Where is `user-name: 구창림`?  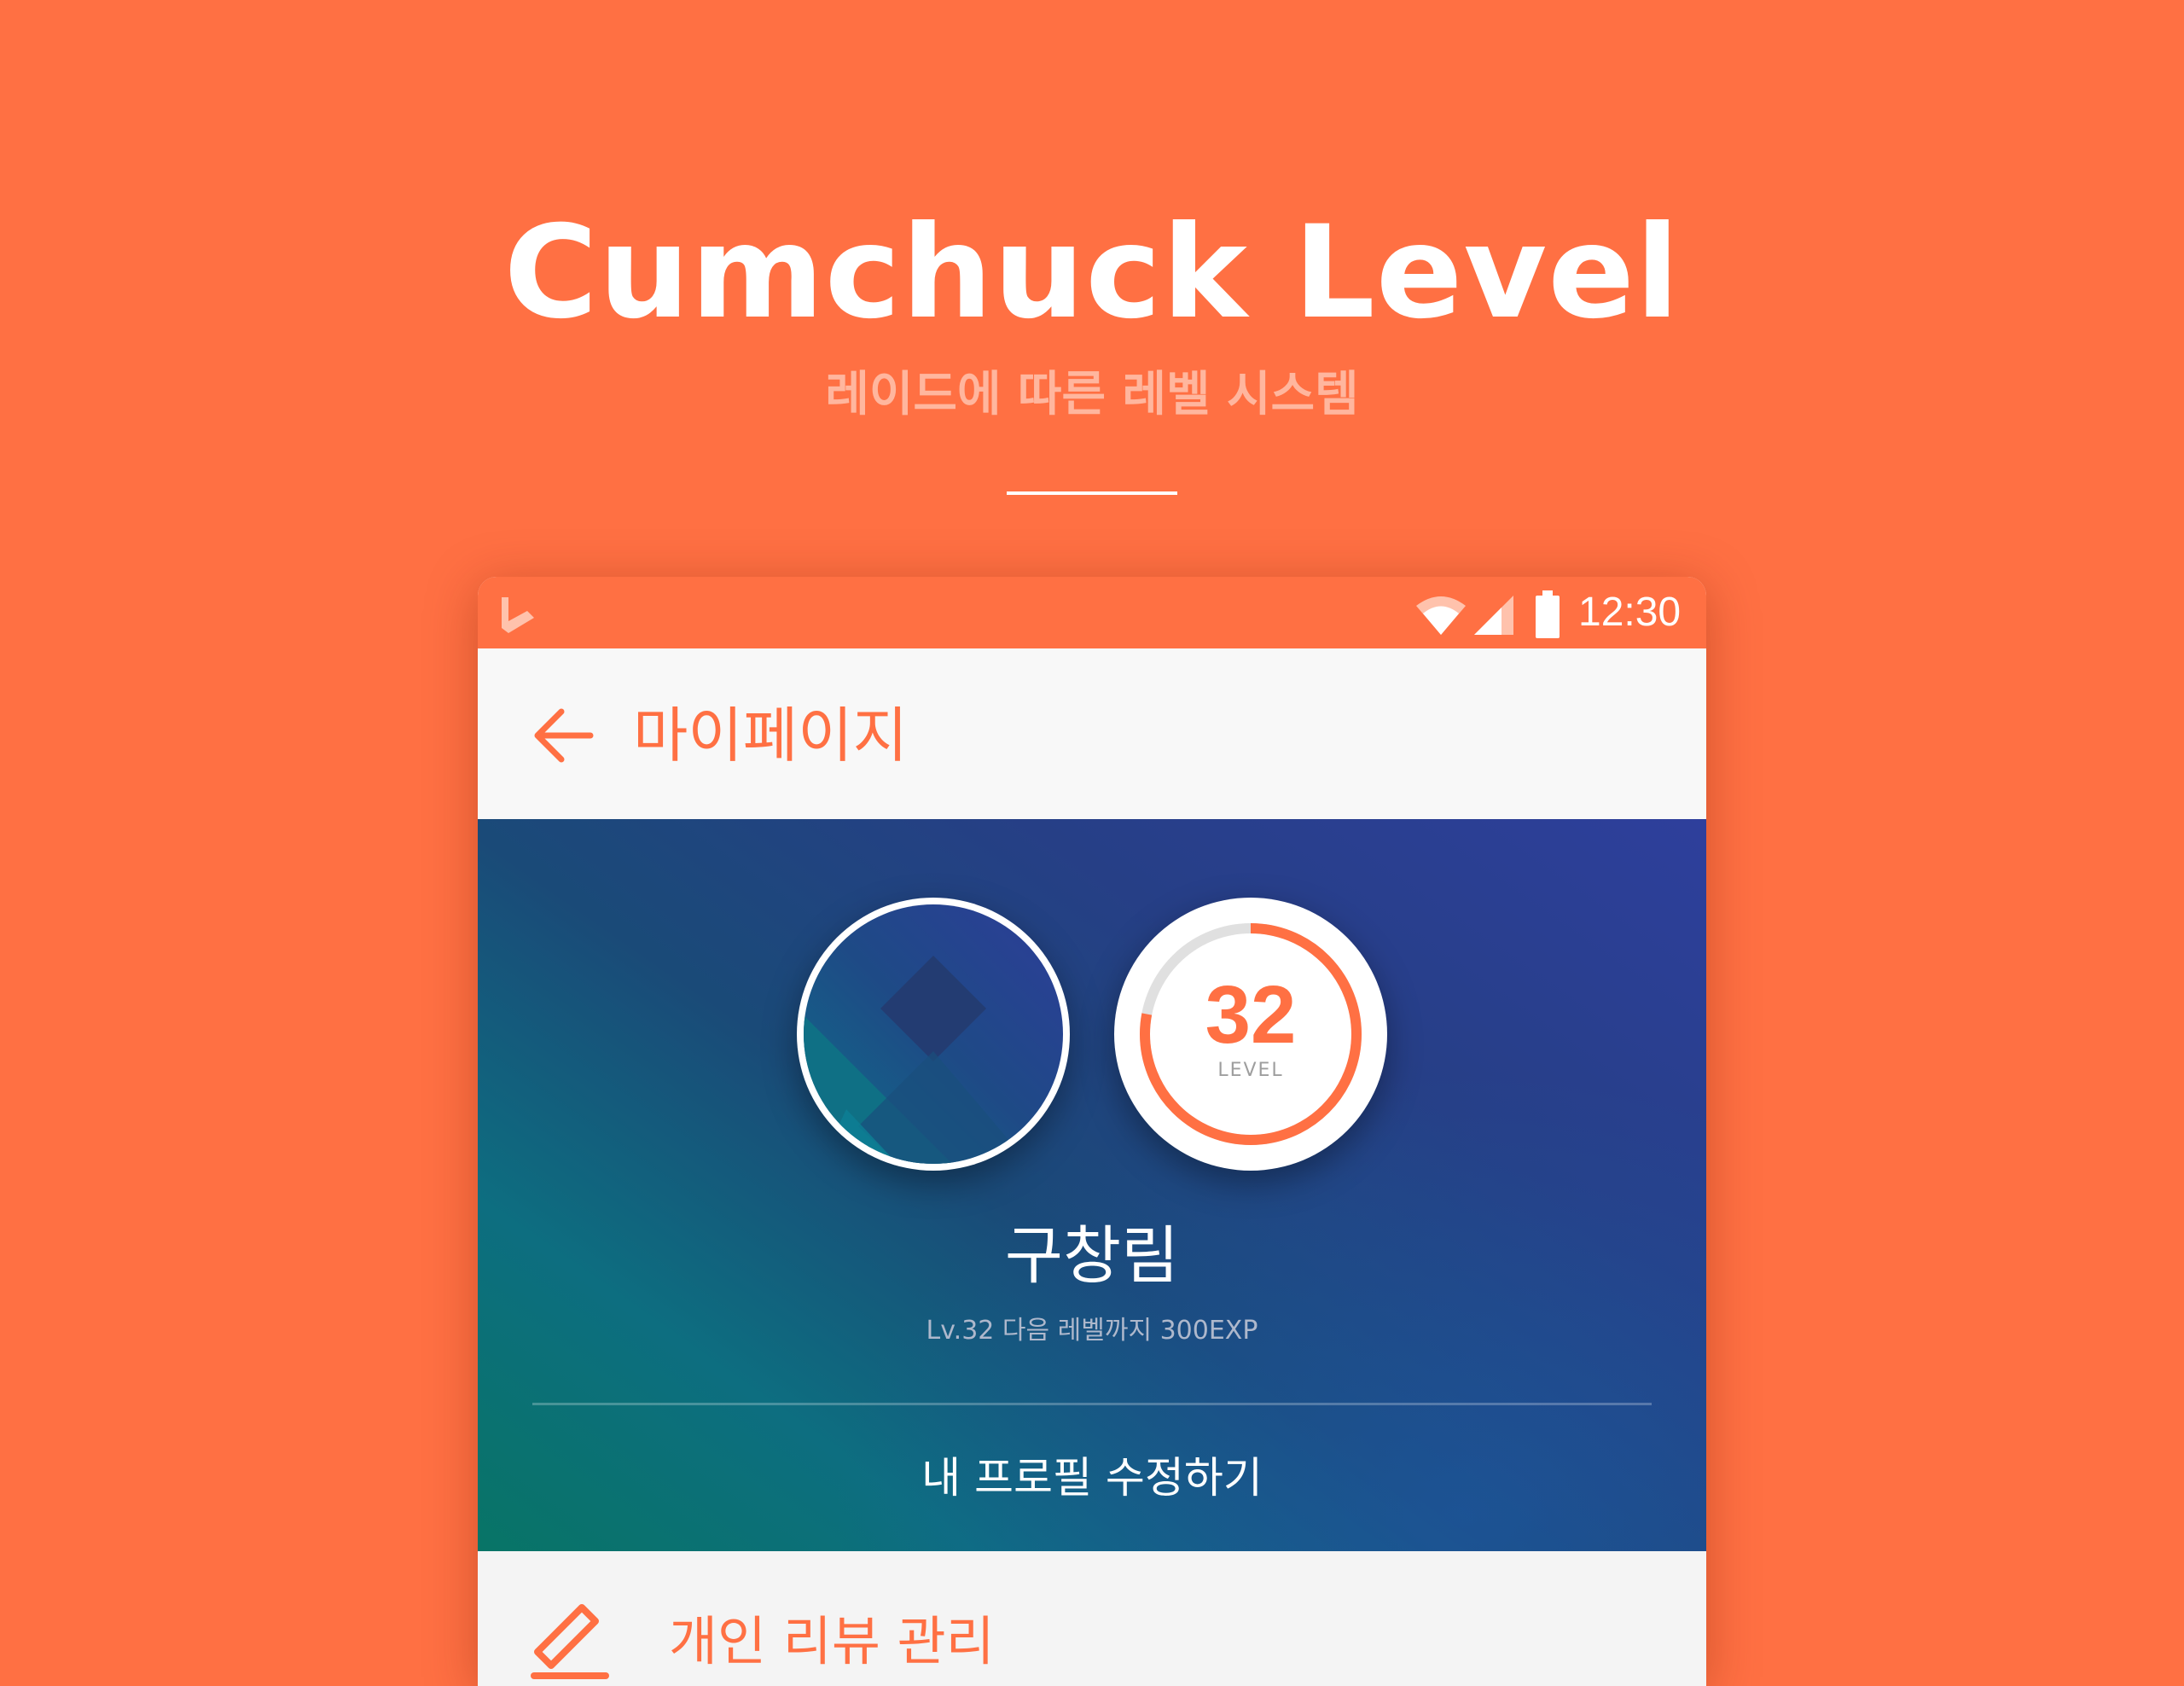 user-name: 구창림 is located at coordinates (1092, 1256).